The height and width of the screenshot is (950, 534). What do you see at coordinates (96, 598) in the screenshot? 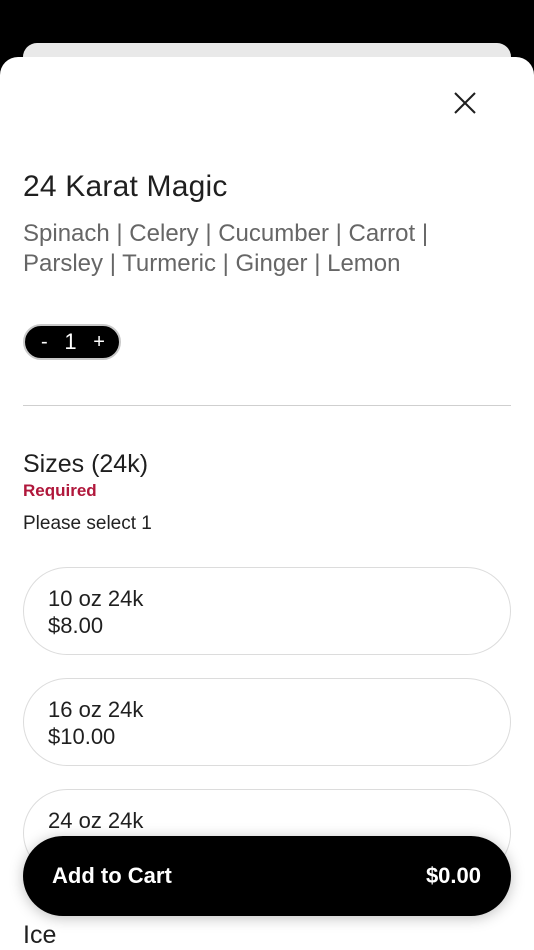
I see `option-name: 10 oz 24k` at bounding box center [96, 598].